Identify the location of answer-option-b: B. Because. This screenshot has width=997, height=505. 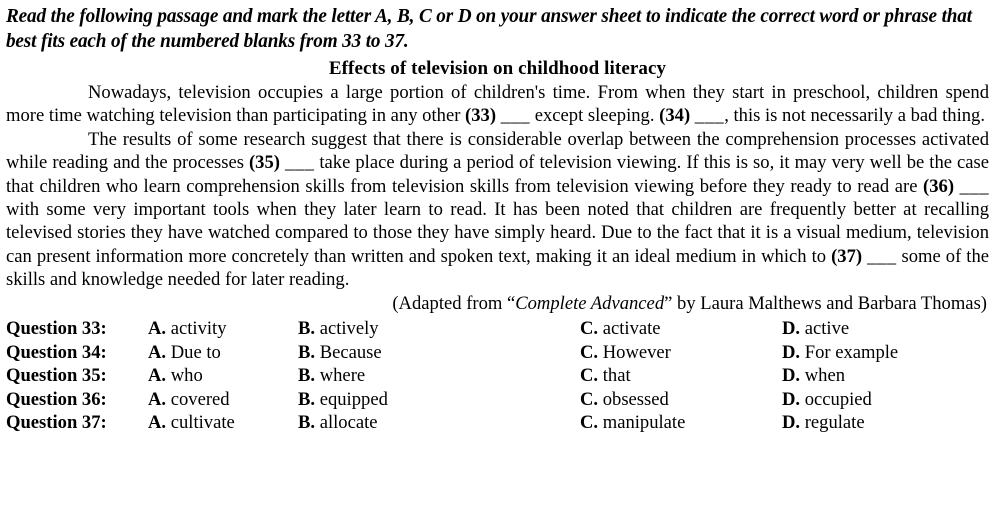
(340, 353).